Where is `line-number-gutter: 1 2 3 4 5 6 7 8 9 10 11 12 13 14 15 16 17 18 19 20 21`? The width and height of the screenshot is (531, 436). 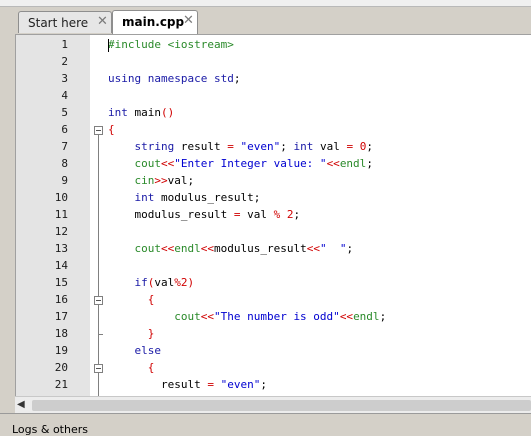
line-number-gutter: 1 2 3 4 5 6 7 8 9 10 11 12 13 14 15 16 17 18 19 20 21 is located at coordinates (53, 216).